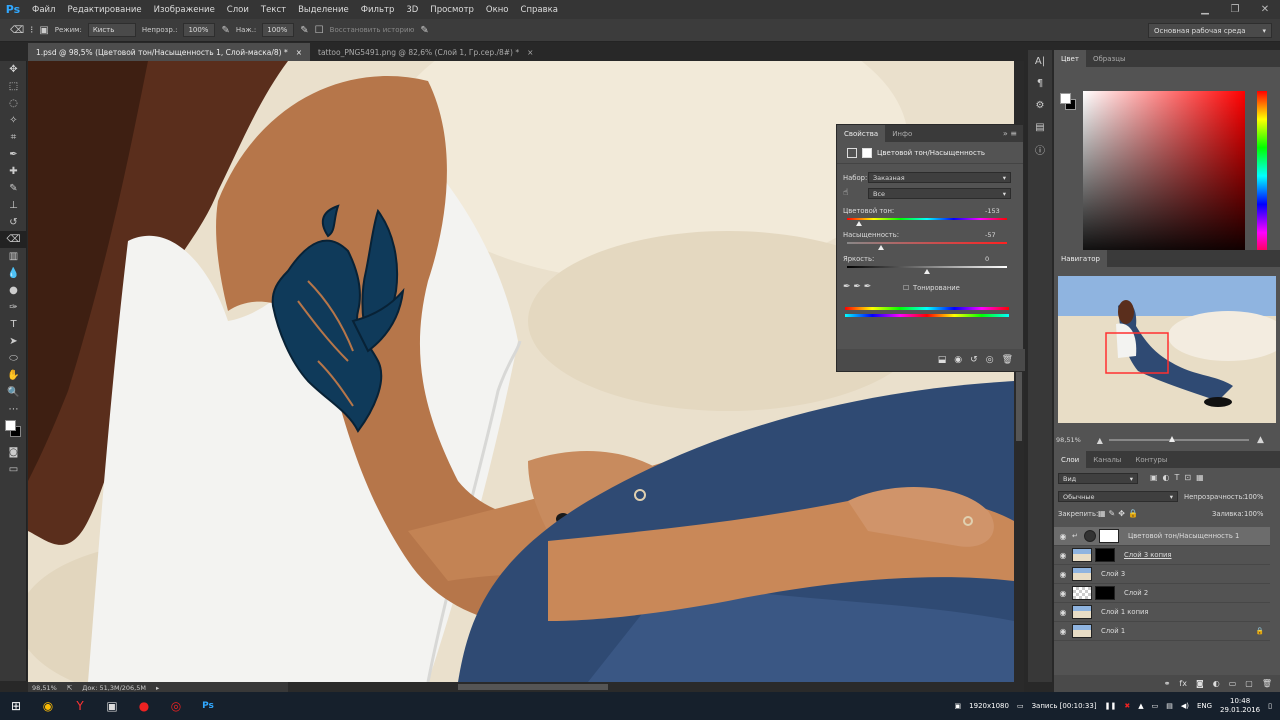  Describe the element at coordinates (533, 687) in the screenshot. I see `horizontal-scroll-thumb` at that location.